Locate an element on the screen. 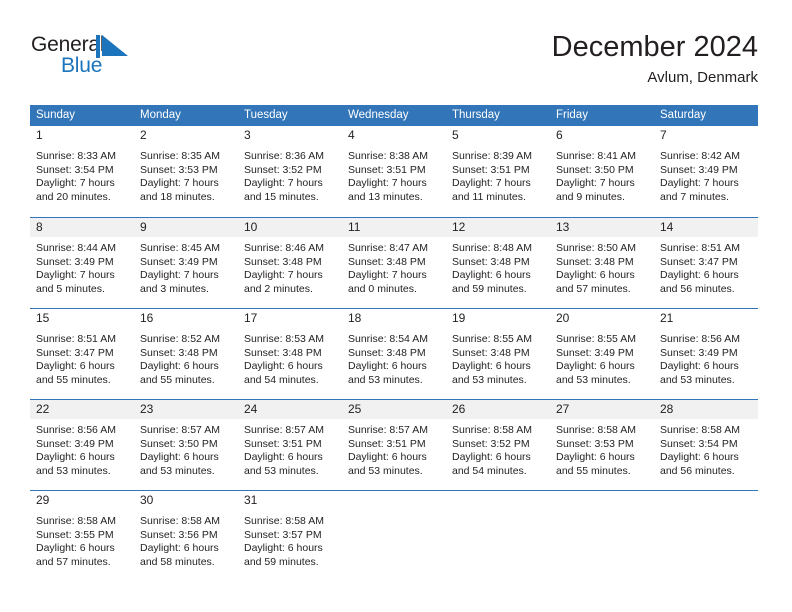 This screenshot has height=612, width=792. day-number: 28 is located at coordinates (706, 409).